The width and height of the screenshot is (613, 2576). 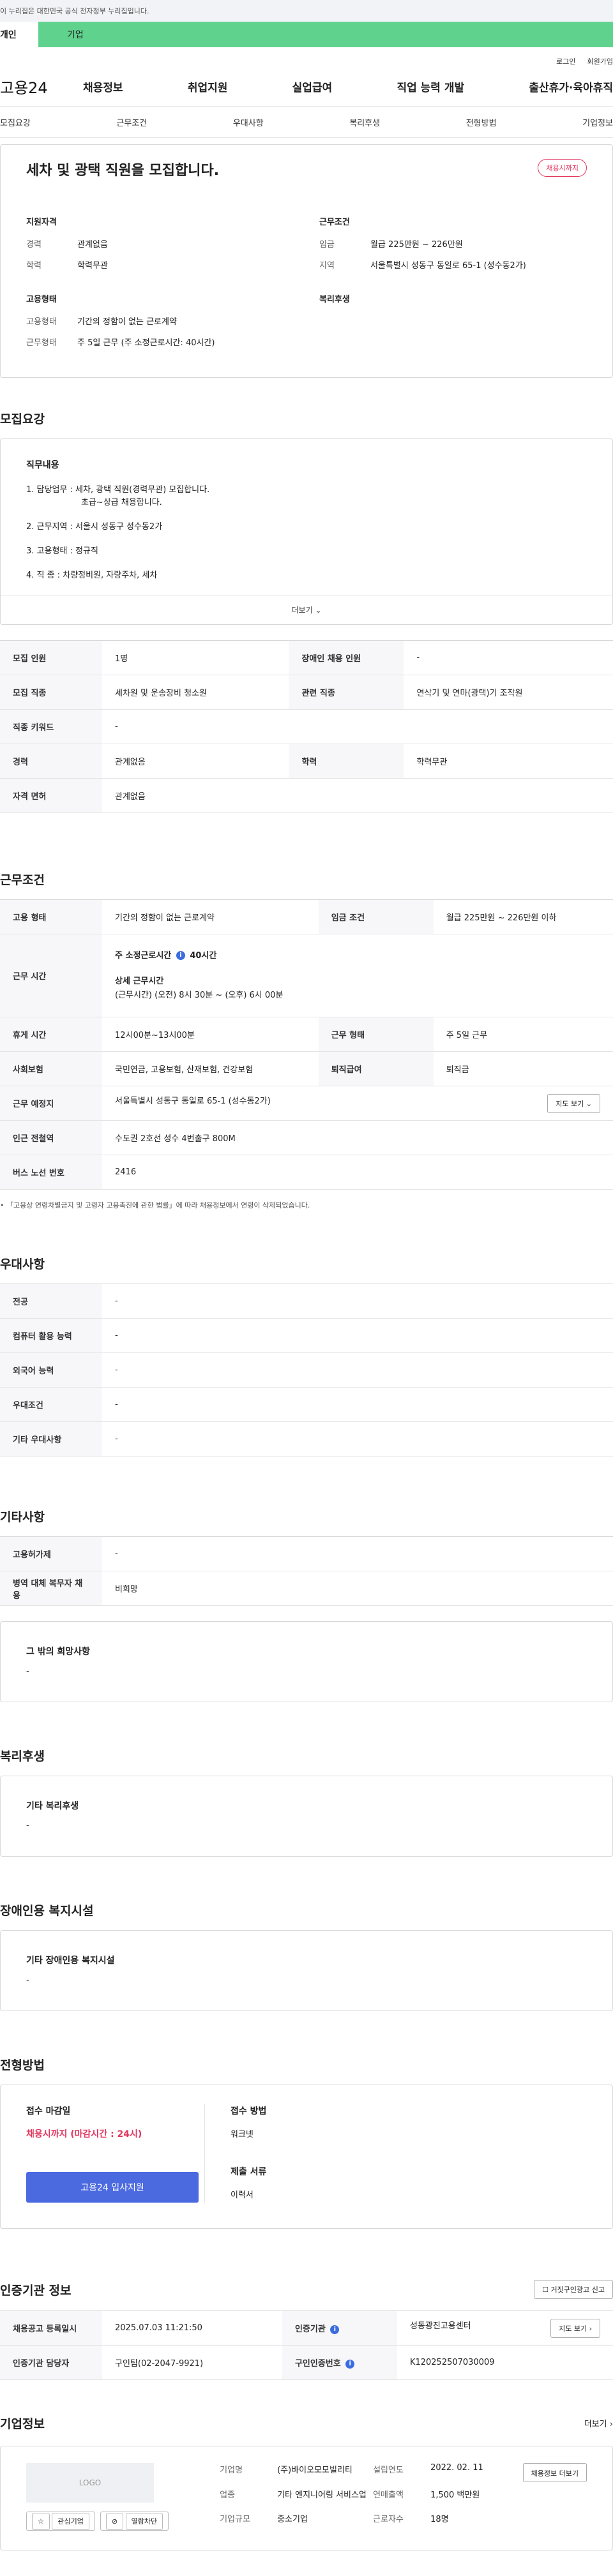 What do you see at coordinates (42, 86) in the screenshot?
I see `site-logo: 고용24` at bounding box center [42, 86].